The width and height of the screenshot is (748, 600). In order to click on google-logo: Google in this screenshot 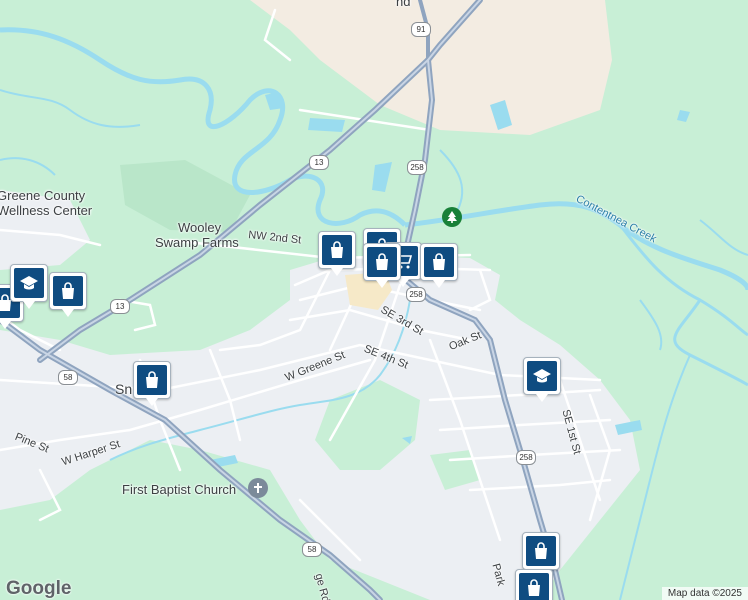, I will do `click(39, 588)`.